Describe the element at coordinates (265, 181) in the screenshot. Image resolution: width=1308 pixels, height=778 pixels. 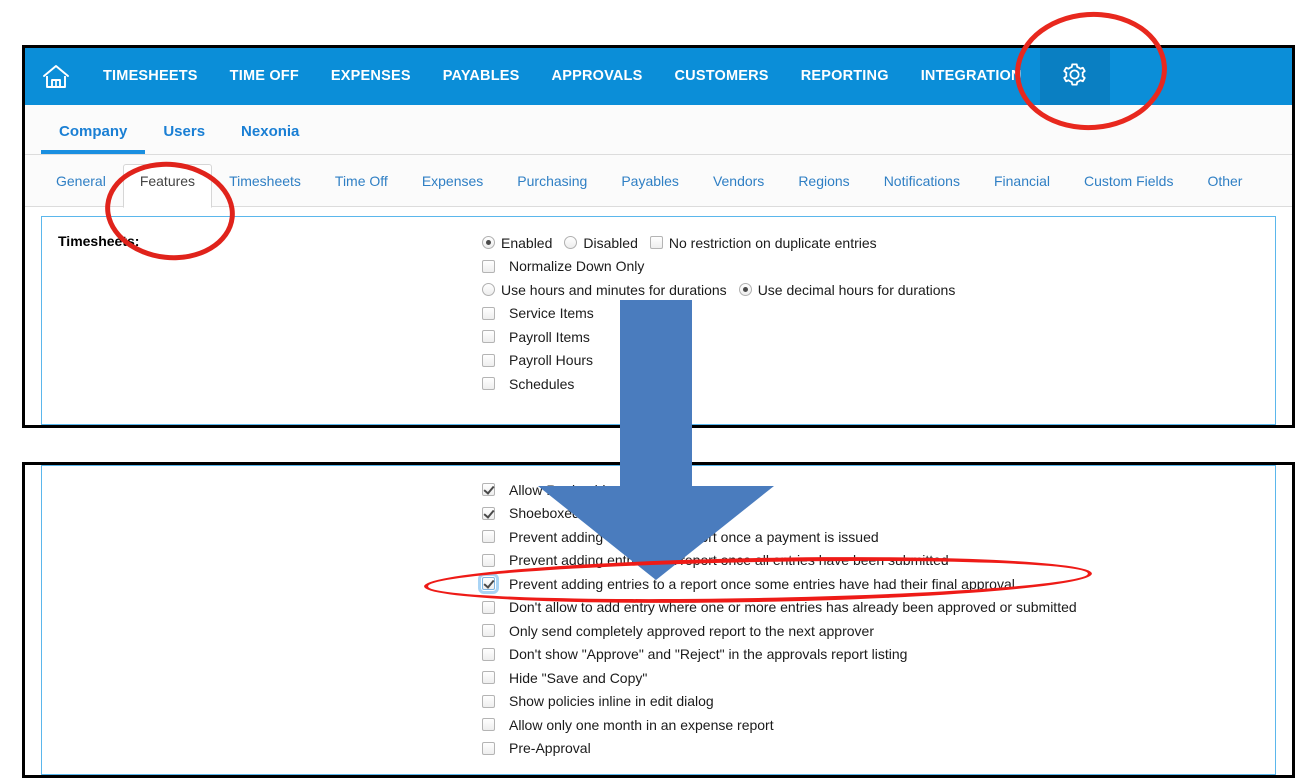
I see `subtab-timesheets: Timesheets` at that location.